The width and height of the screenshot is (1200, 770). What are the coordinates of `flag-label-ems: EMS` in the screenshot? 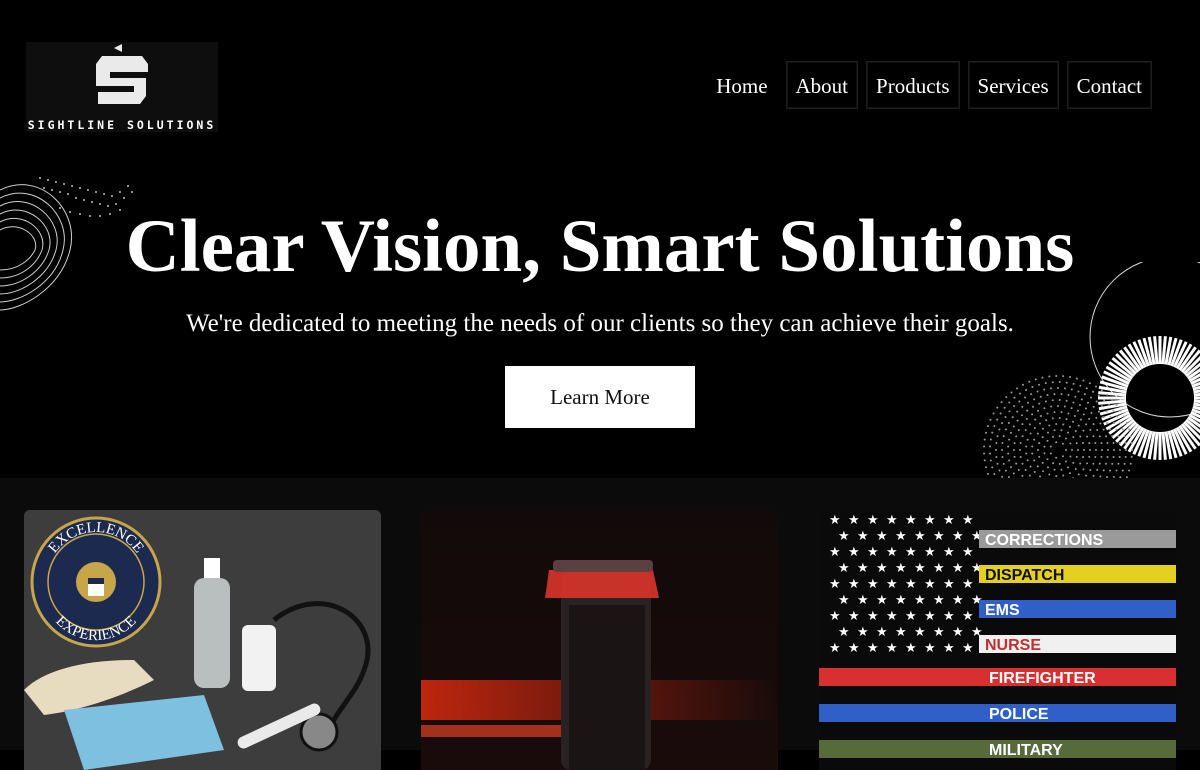 It's located at (1002, 610).